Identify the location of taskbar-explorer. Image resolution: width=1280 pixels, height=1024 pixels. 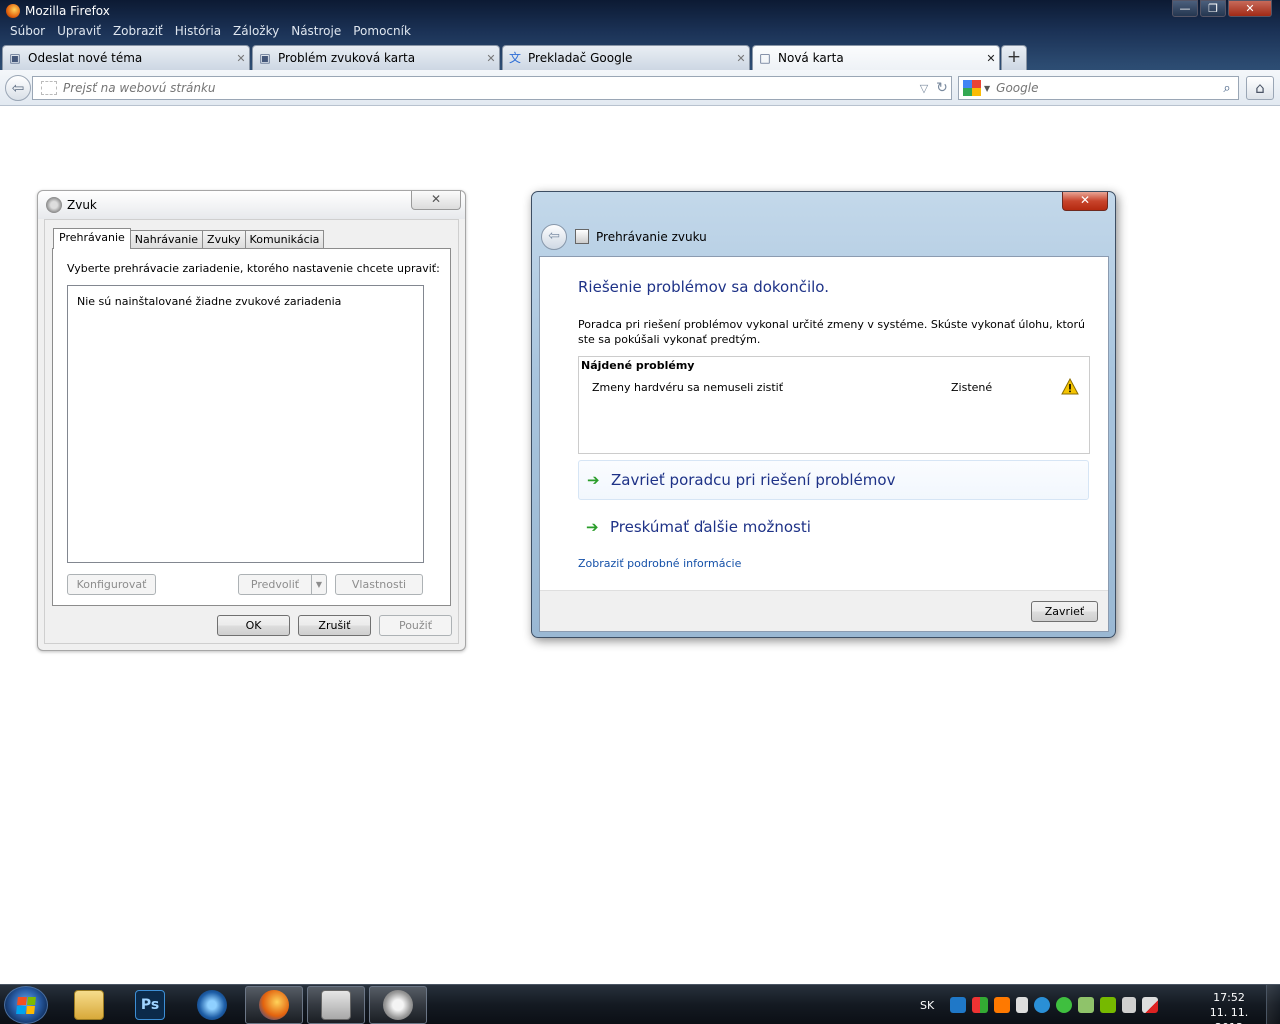
(89, 1005).